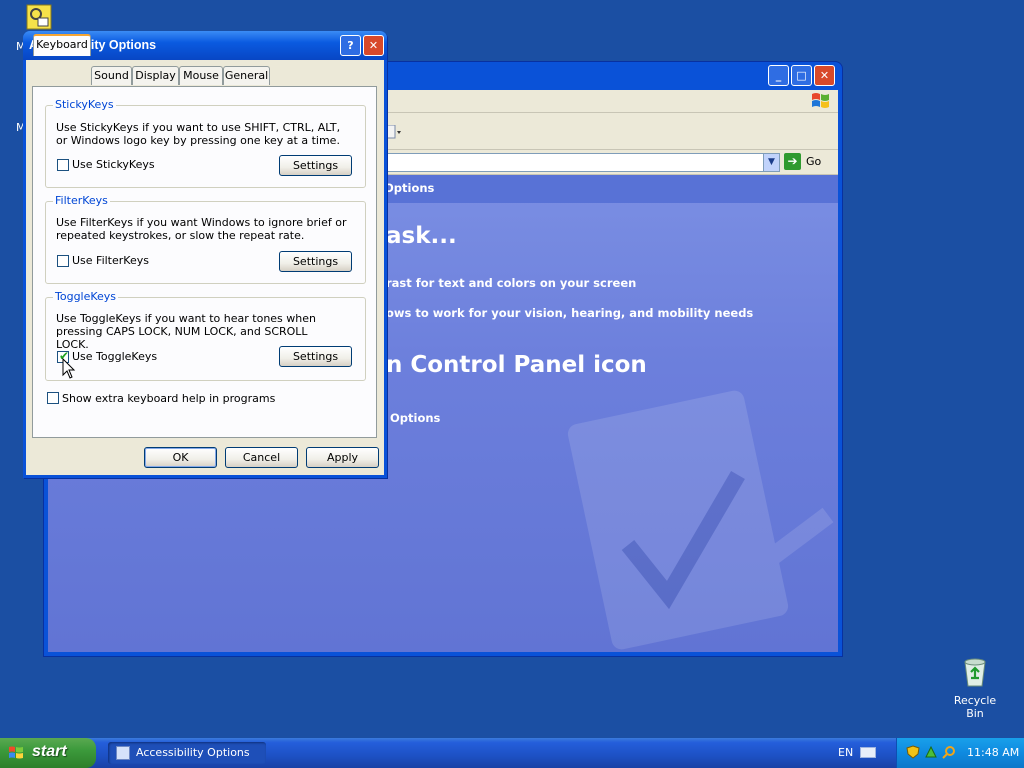 The image size is (1024, 768). Describe the element at coordinates (180, 457) in the screenshot. I see `ok-button: OK` at that location.